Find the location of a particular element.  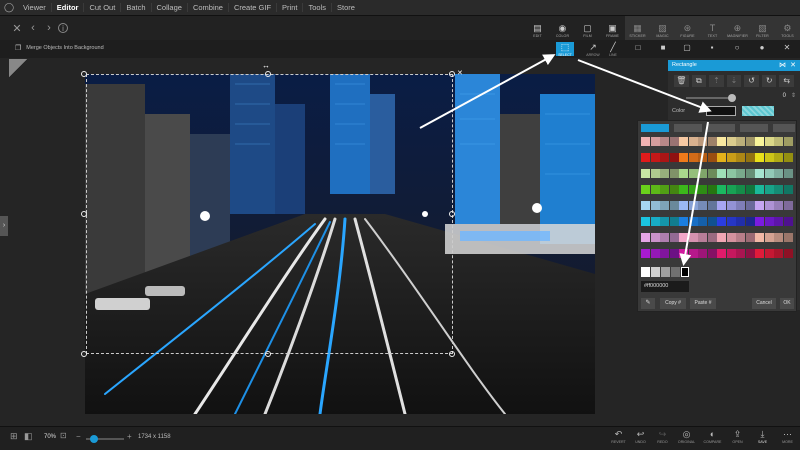

zoom-out-icon: − is located at coordinates (78, 436).